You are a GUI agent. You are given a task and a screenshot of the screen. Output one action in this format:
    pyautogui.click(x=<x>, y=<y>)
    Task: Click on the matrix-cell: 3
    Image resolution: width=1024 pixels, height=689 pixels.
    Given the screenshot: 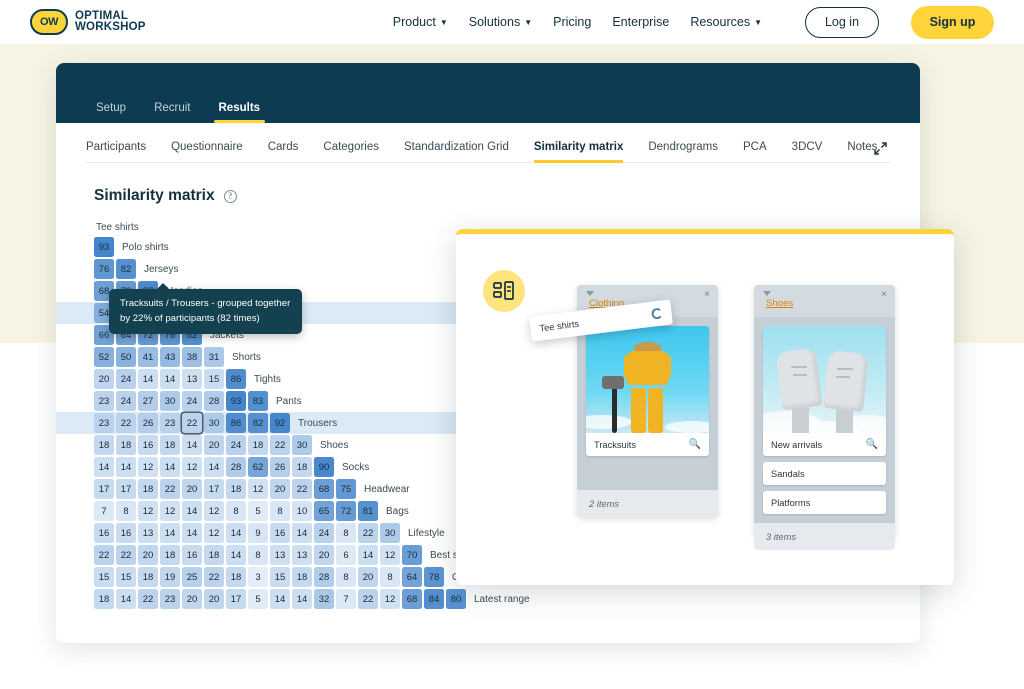 What is the action you would take?
    pyautogui.click(x=258, y=577)
    